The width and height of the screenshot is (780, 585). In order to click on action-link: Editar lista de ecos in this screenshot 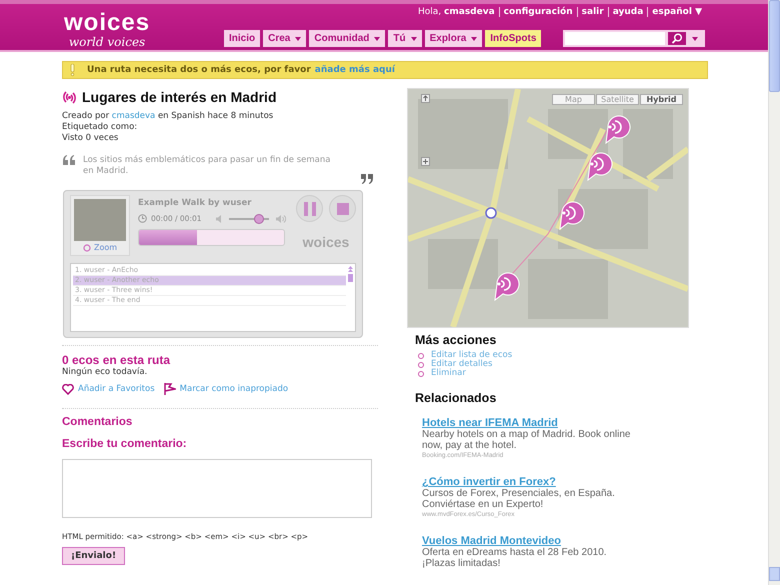, I will do `click(554, 355)`.